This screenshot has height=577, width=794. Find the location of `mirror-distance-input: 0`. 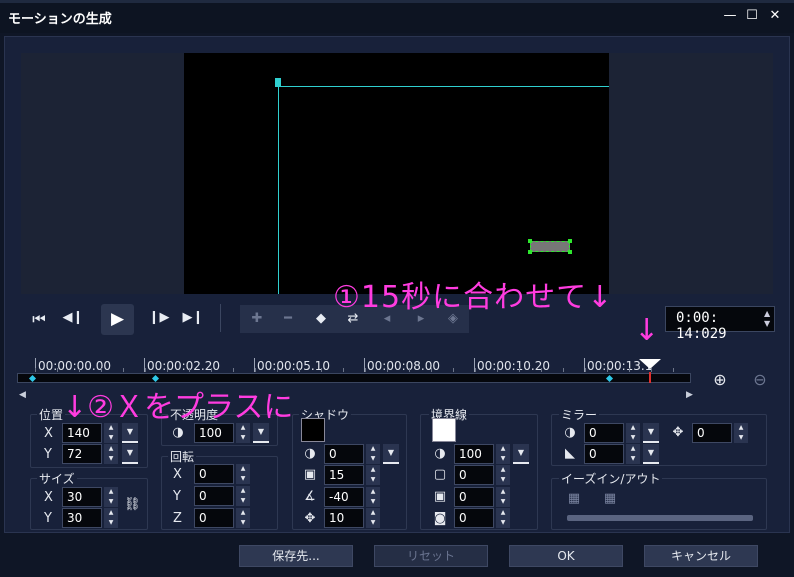

mirror-distance-input: 0 is located at coordinates (712, 433).